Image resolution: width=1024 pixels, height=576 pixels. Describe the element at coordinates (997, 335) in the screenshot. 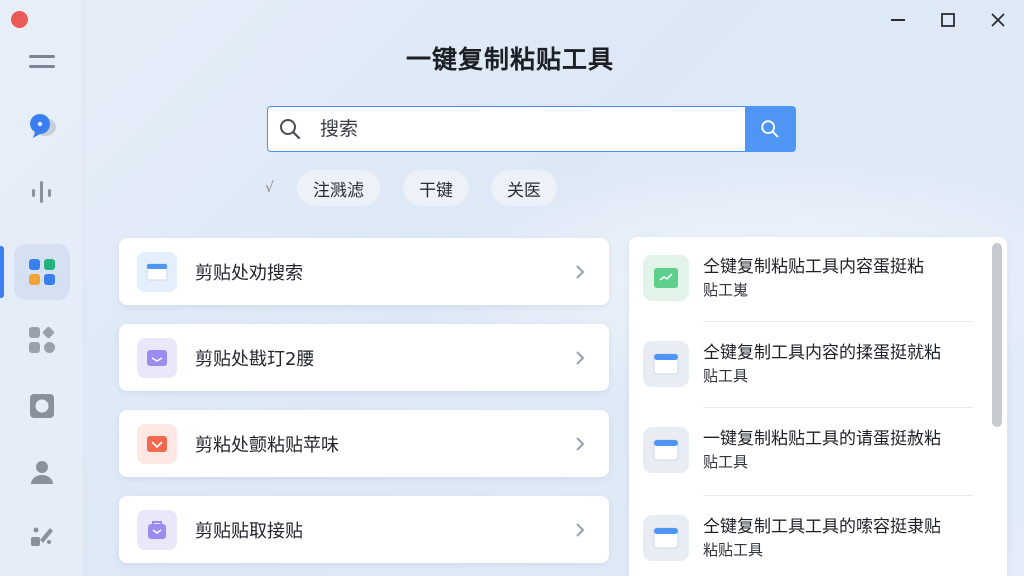

I see `scrollbar-thumb` at that location.